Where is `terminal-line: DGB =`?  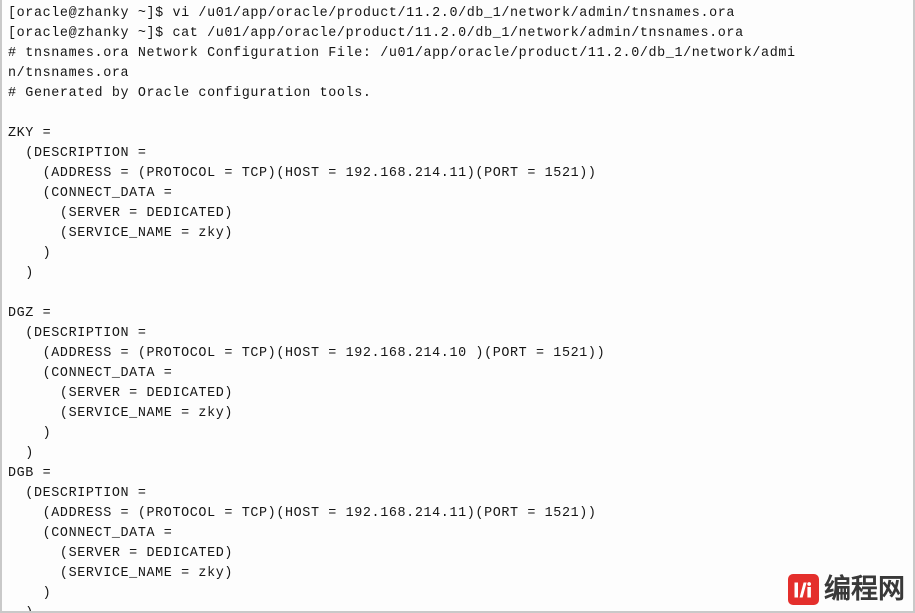 terminal-line: DGB = is located at coordinates (30, 473).